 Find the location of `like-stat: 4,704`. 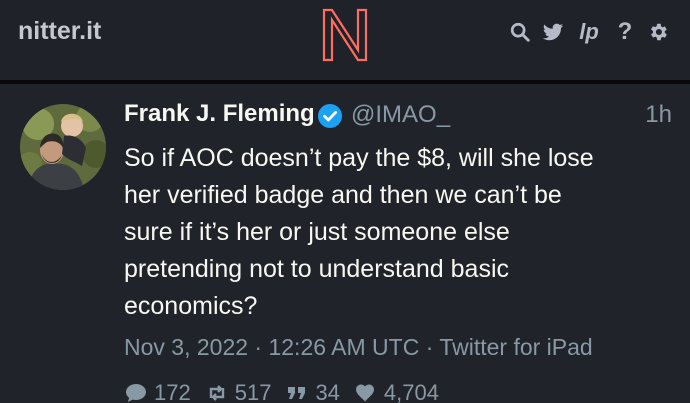

like-stat: 4,704 is located at coordinates (396, 391).